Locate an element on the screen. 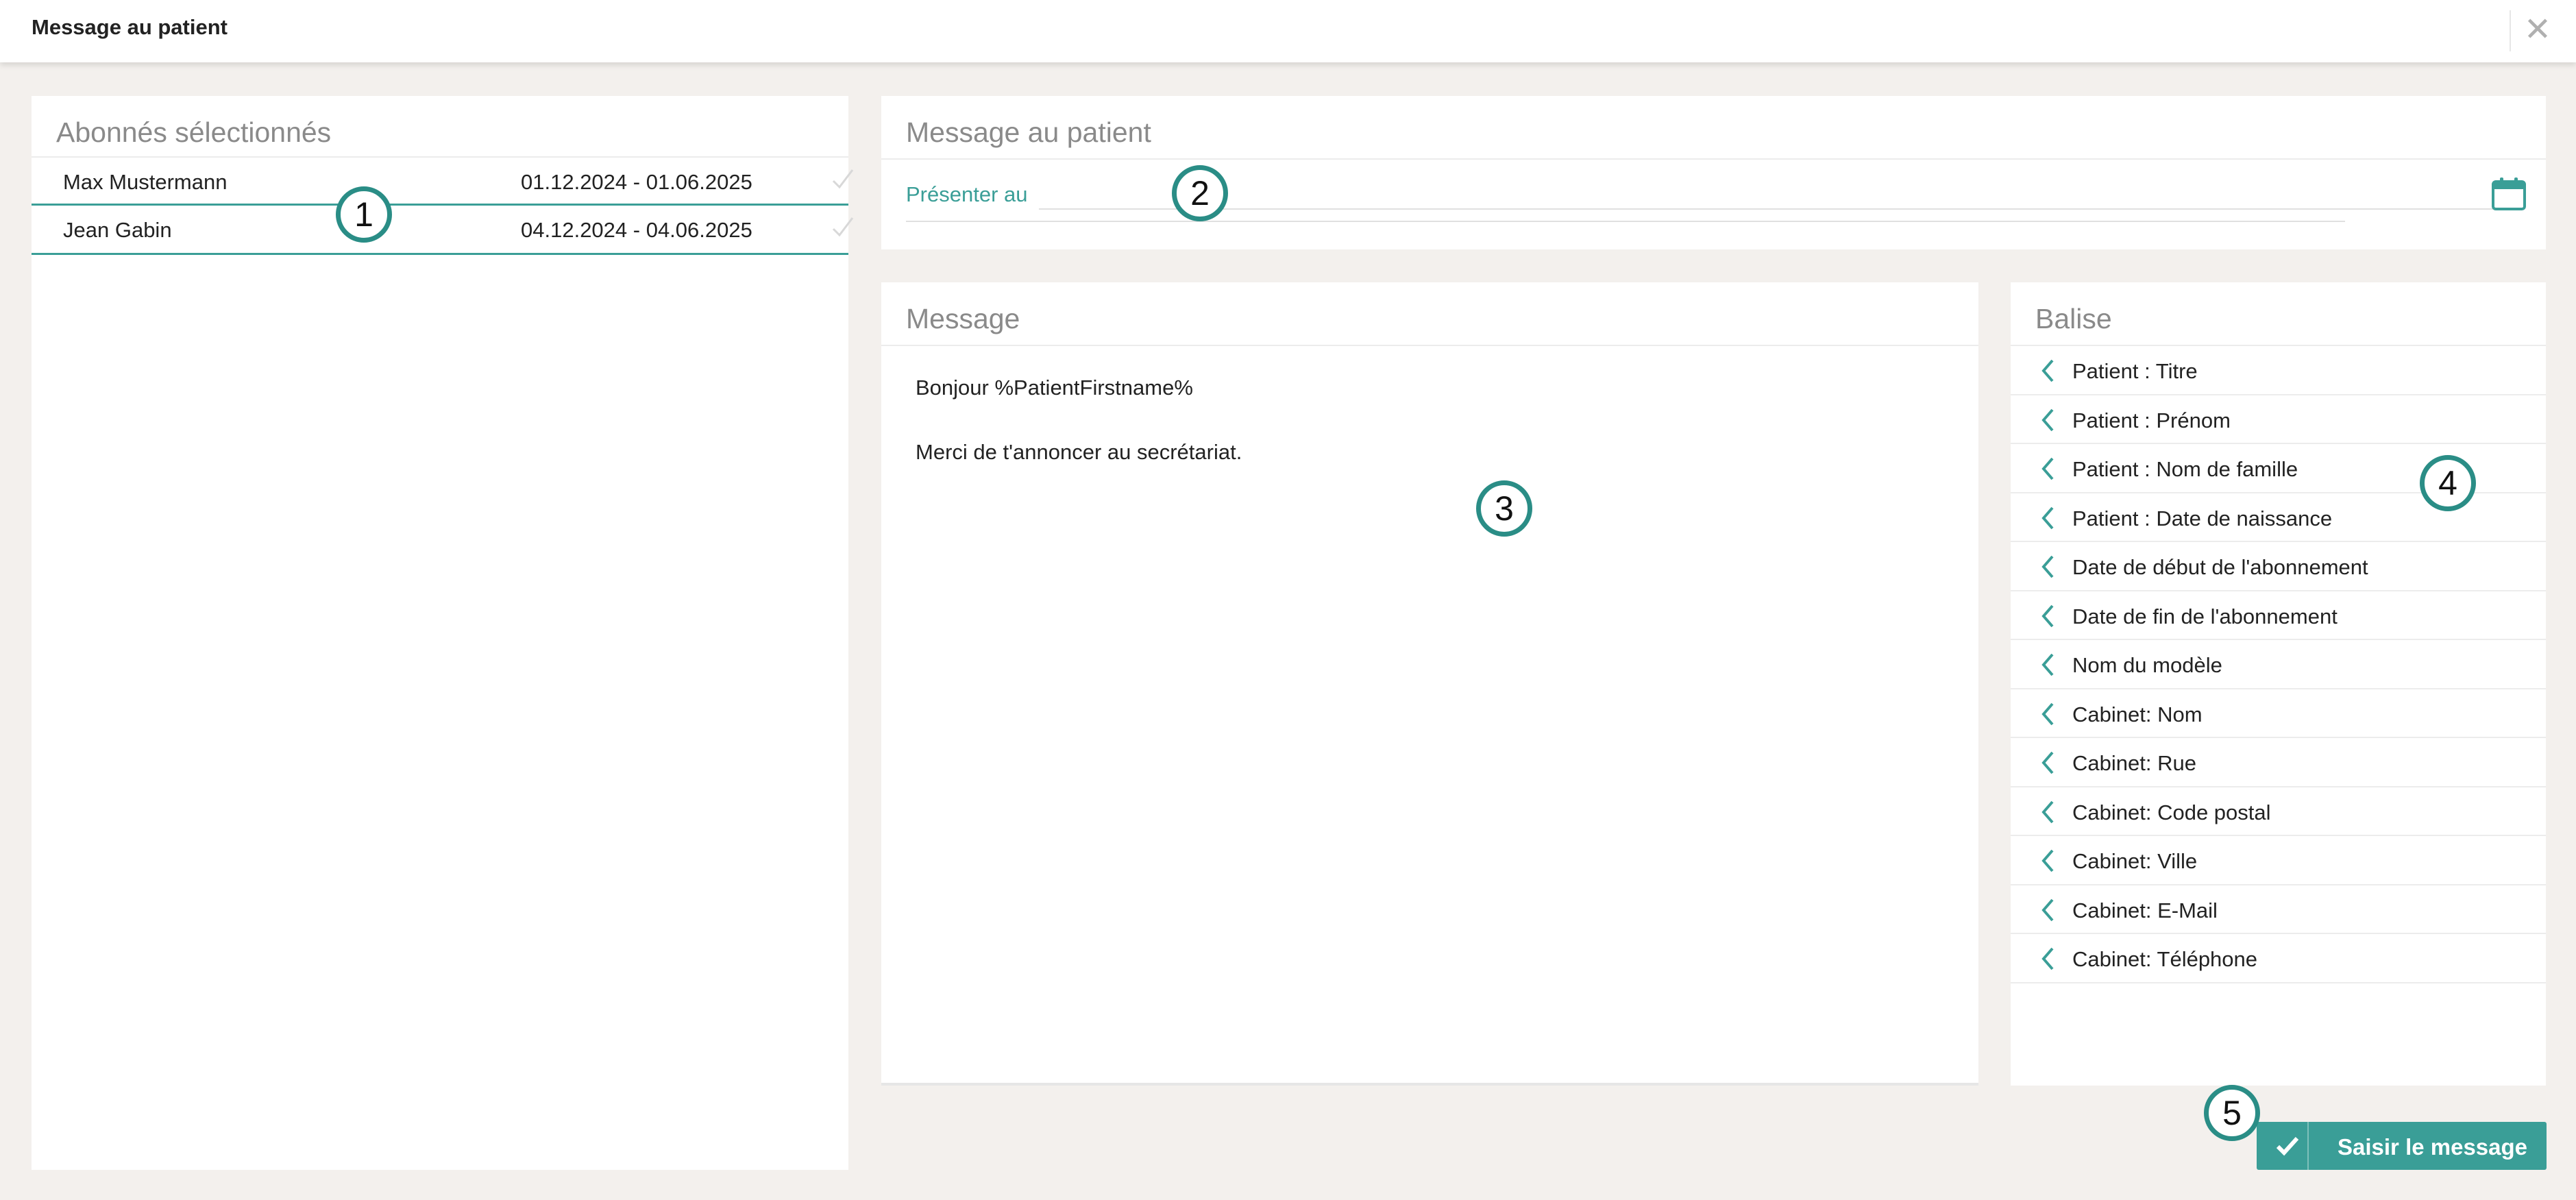 The image size is (2576, 1200). callout-1: 1 is located at coordinates (364, 215).